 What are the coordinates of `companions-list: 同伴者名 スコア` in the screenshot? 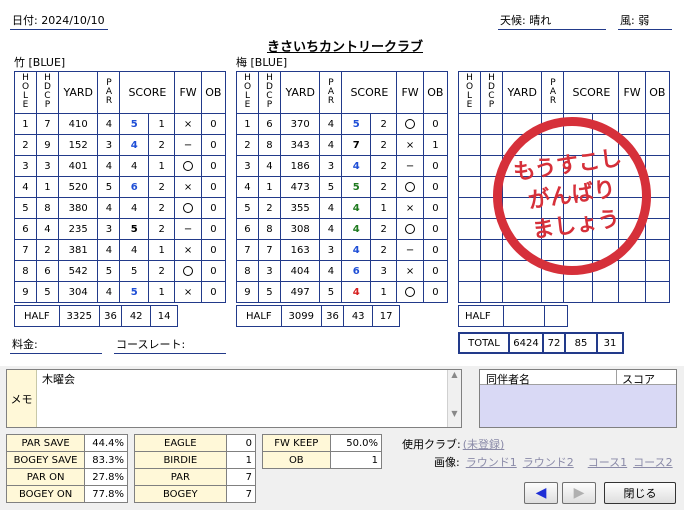 It's located at (578, 398).